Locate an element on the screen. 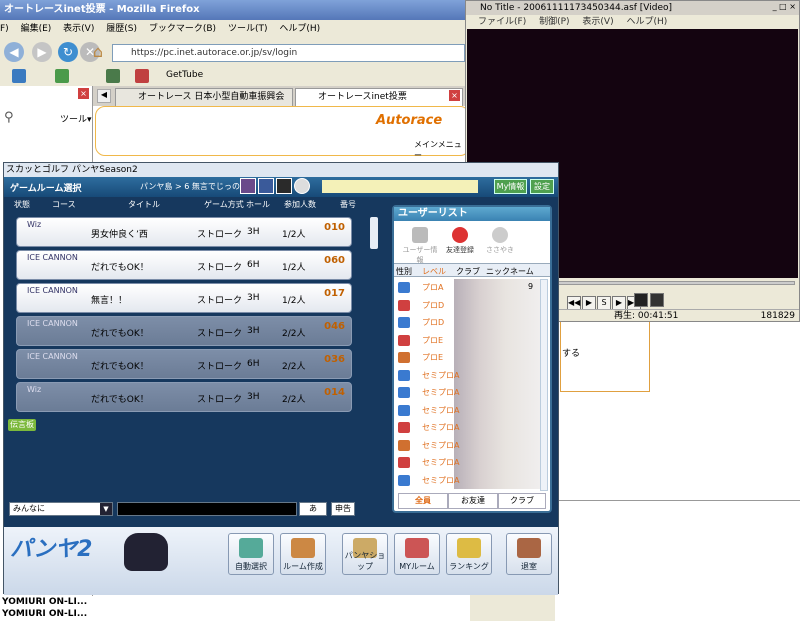 The height and width of the screenshot is (621, 800). user-info-tool: ユーザー情報 is located at coordinates (420, 244).